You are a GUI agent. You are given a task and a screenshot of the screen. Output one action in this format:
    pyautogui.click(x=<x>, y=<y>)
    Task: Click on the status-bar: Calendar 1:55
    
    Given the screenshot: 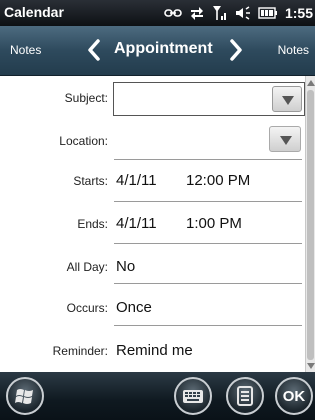 What is the action you would take?
    pyautogui.click(x=157, y=13)
    